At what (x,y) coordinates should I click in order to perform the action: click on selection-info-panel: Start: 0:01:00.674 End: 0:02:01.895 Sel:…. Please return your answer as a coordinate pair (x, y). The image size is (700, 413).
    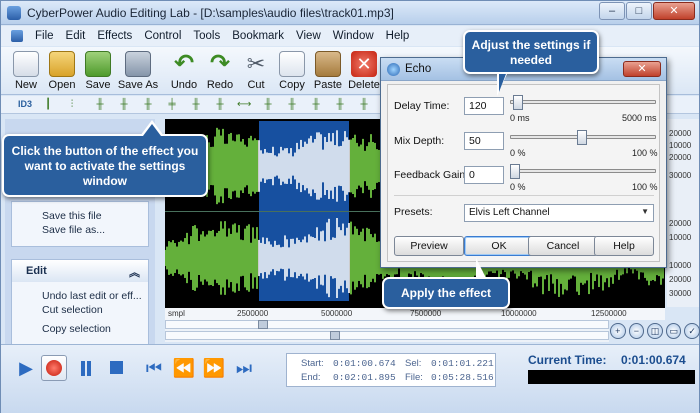
    Looking at the image, I should click on (391, 370).